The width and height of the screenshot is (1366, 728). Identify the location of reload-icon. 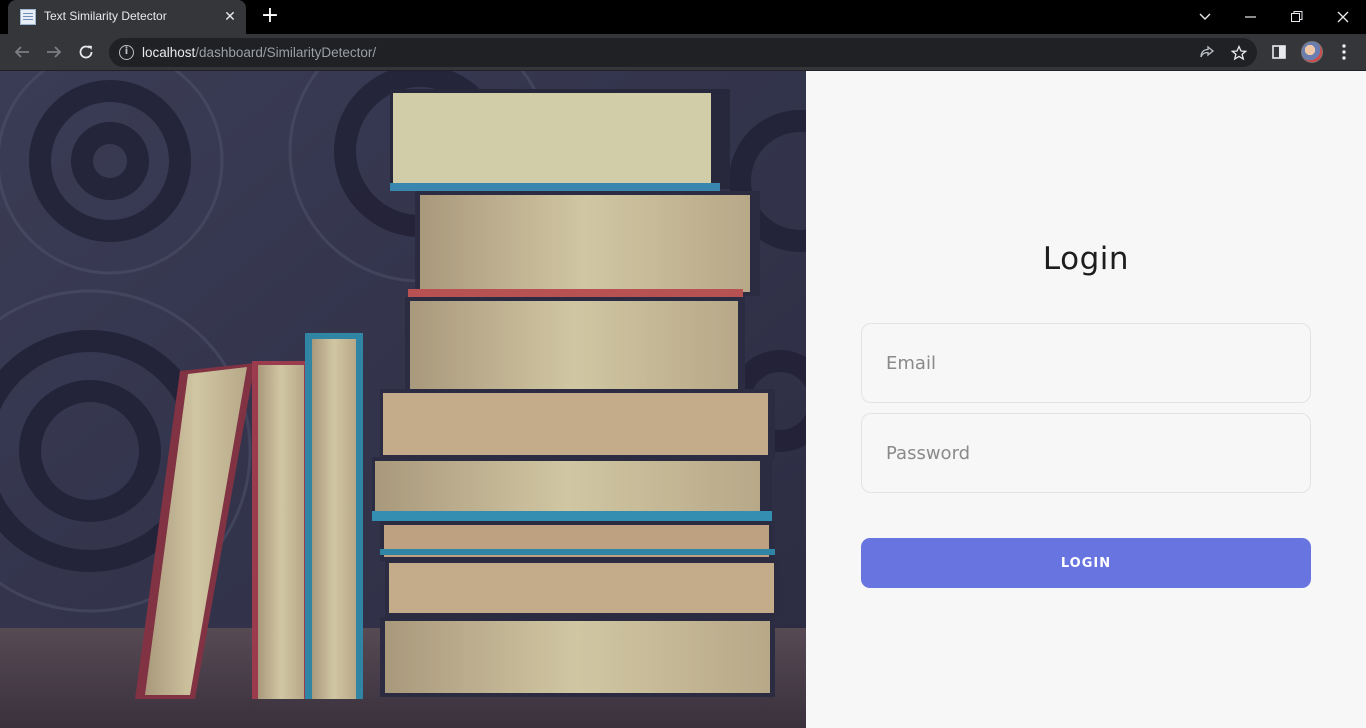
(86, 52).